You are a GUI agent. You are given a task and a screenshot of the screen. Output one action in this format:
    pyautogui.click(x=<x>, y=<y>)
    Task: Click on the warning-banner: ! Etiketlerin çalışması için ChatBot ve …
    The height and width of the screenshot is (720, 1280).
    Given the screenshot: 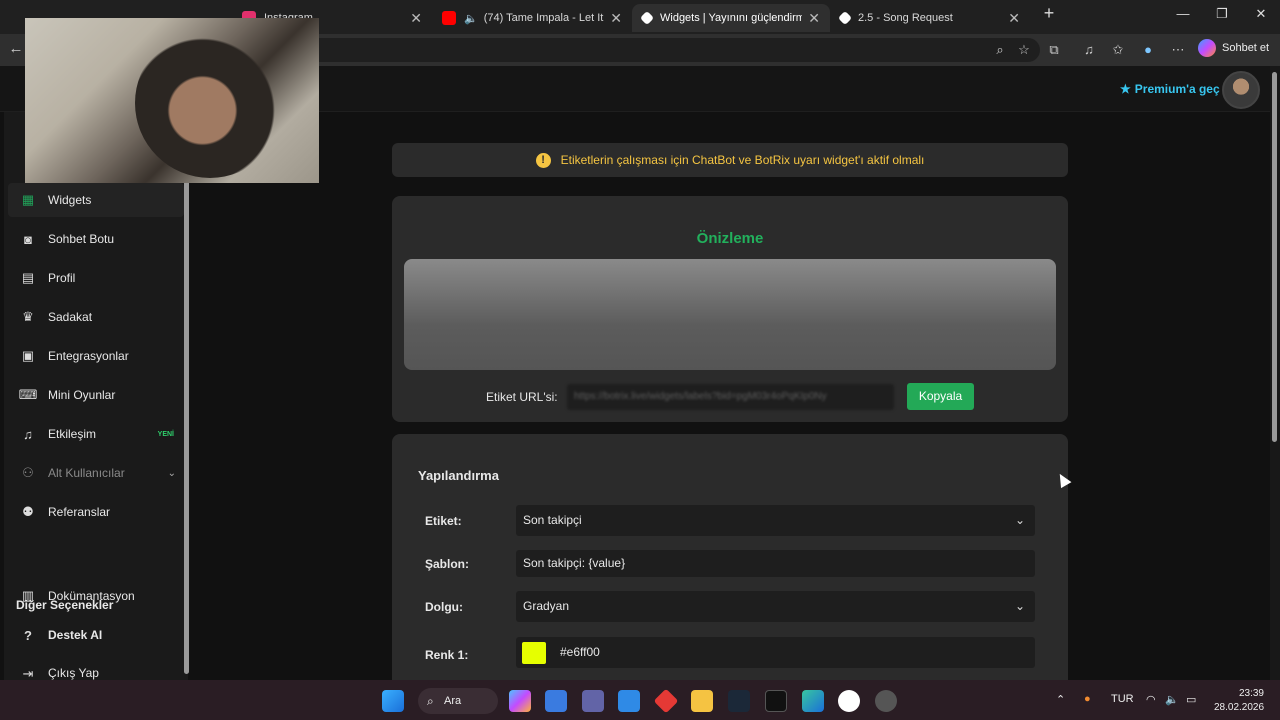 What is the action you would take?
    pyautogui.click(x=730, y=160)
    